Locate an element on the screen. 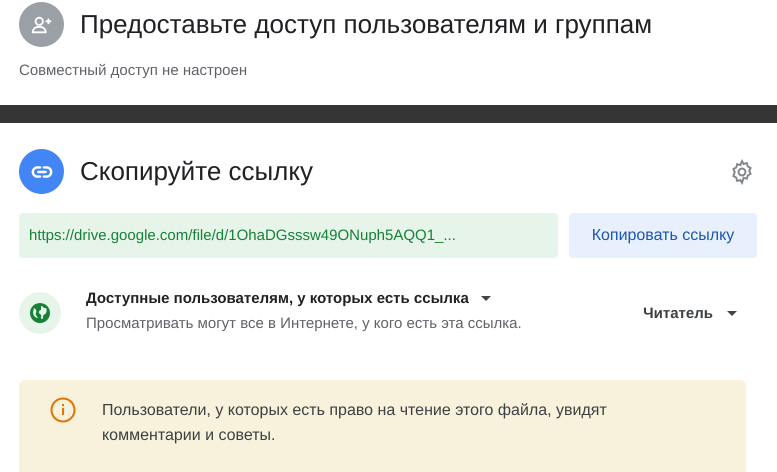  access-dropdown: Доступные пользователям, у которых есть ссылка is located at coordinates (288, 298).